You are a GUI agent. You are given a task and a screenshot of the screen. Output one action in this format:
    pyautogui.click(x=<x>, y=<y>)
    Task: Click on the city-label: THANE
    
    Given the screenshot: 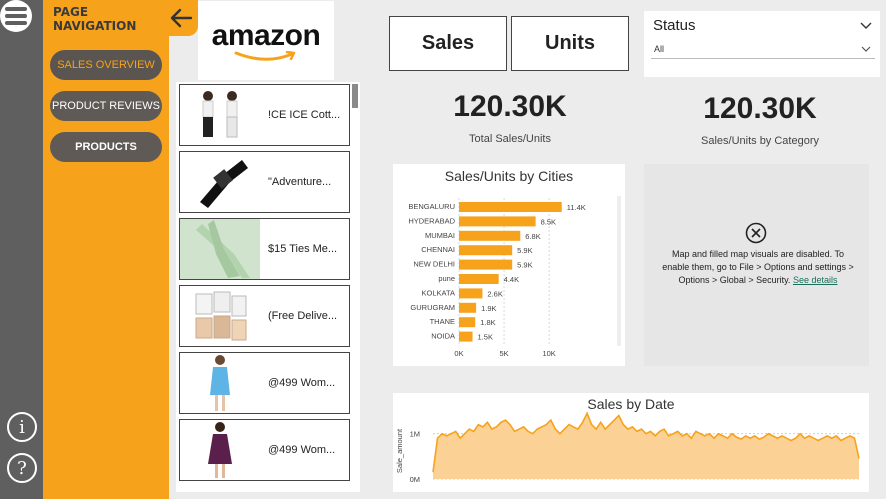 What is the action you would take?
    pyautogui.click(x=442, y=321)
    